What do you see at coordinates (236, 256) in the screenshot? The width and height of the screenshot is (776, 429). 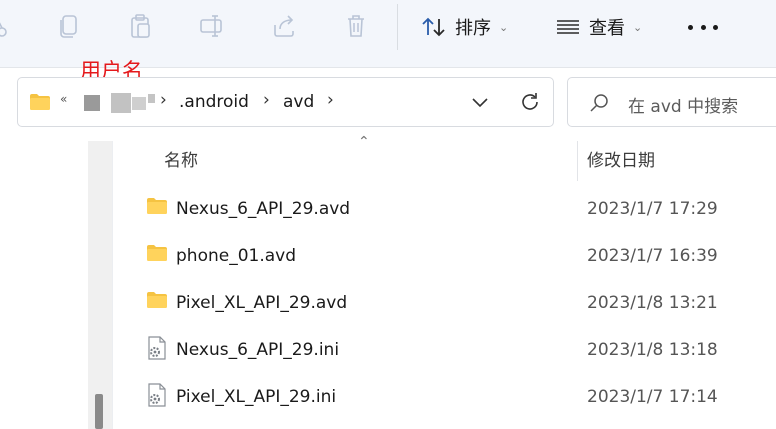 I see `file-name: phone_01.avd` at bounding box center [236, 256].